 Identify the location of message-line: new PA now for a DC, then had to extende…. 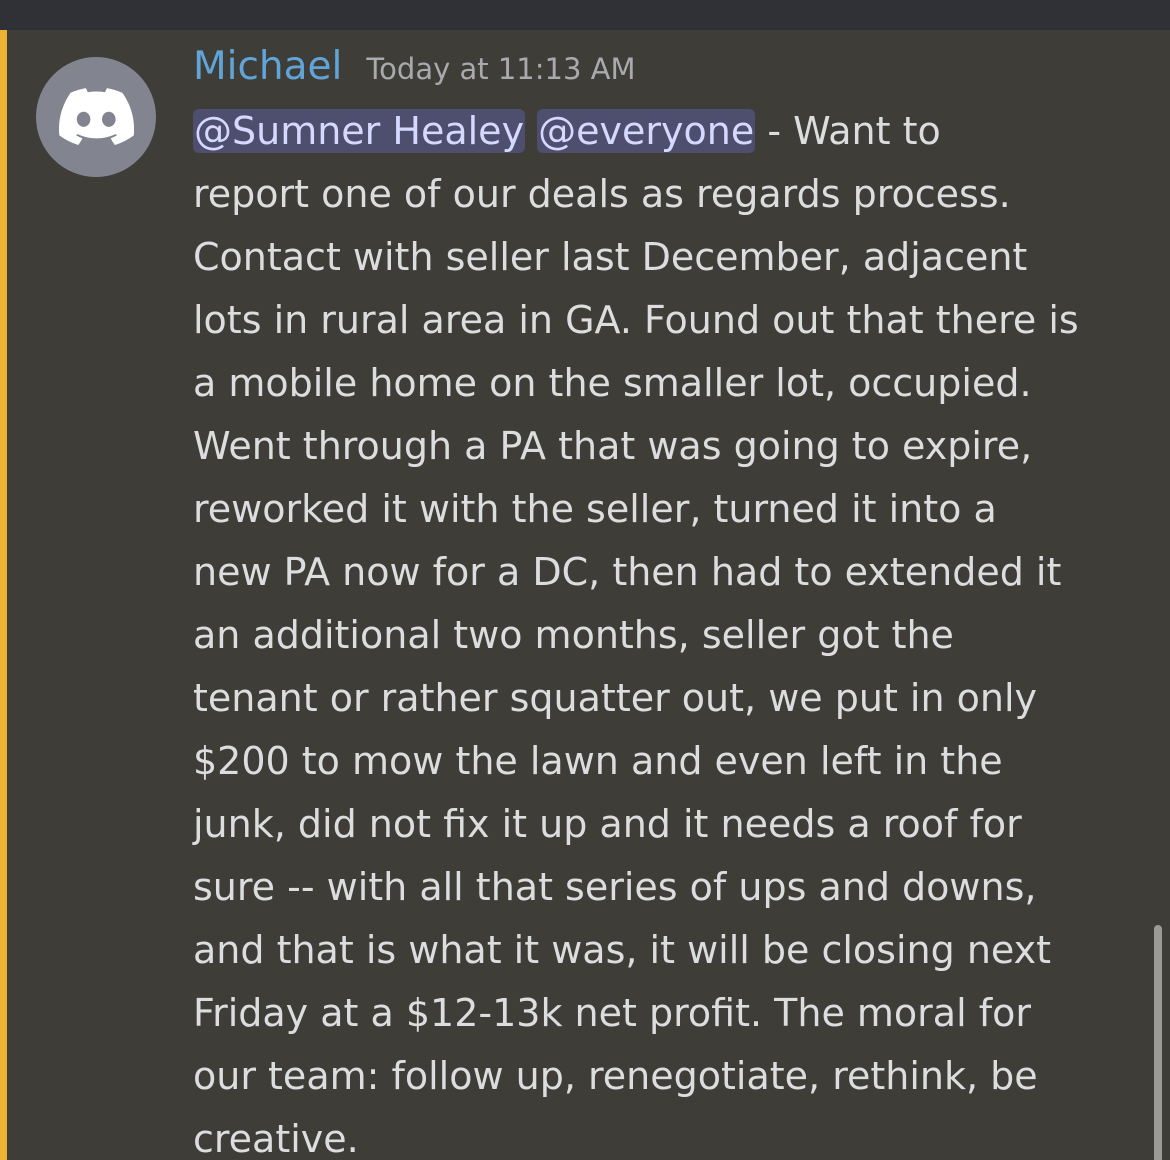
(627, 572).